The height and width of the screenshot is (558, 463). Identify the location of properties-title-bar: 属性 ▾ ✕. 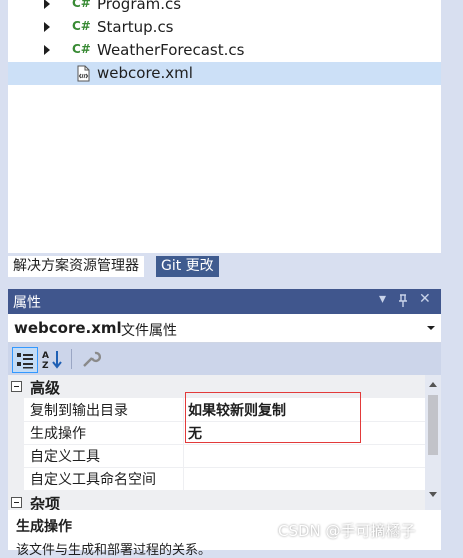
(224, 301).